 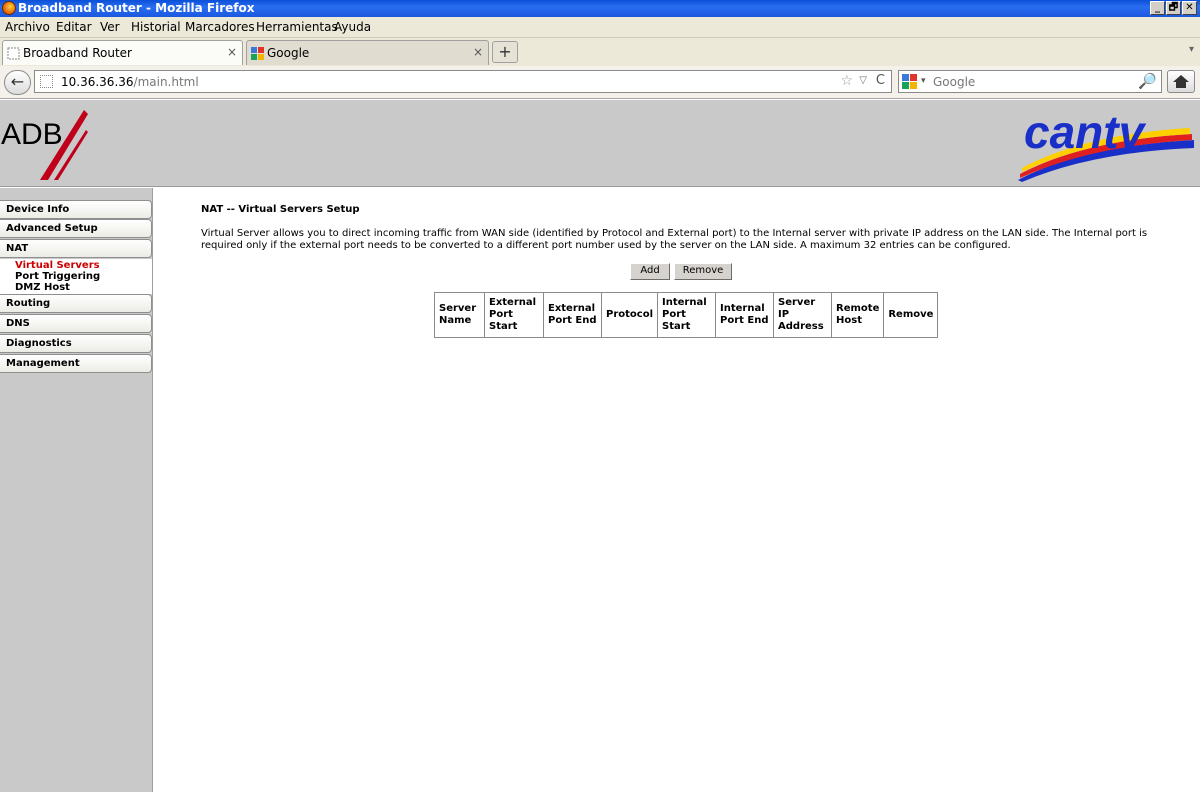 I want to click on search-bar: ▾ Google 🔎, so click(x=1030, y=81).